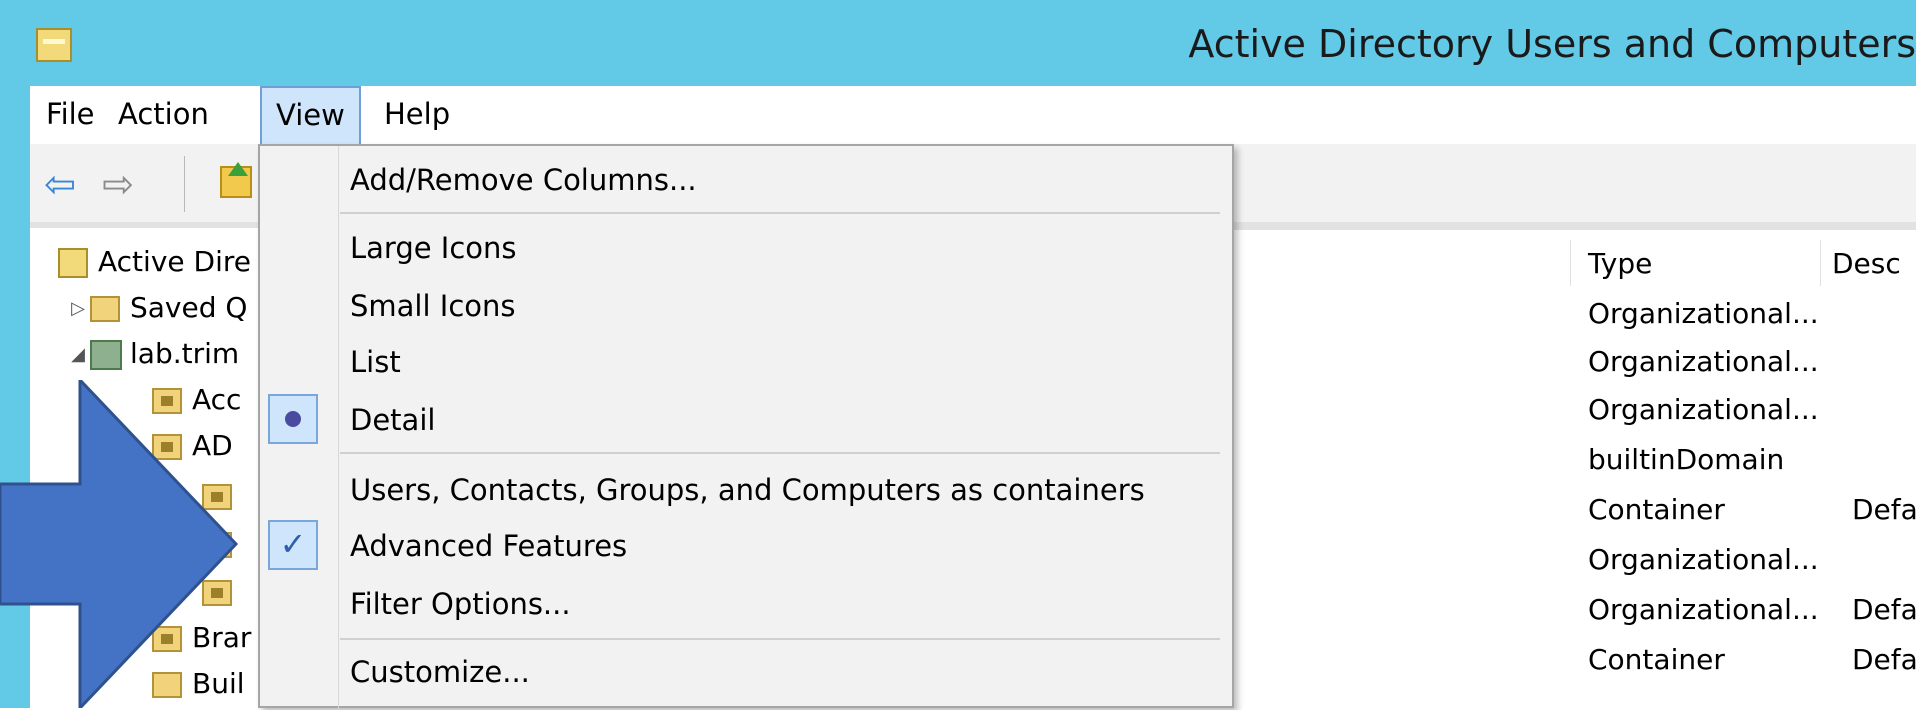 The image size is (1916, 710). Describe the element at coordinates (310, 115) in the screenshot. I see `menu-view: View` at that location.